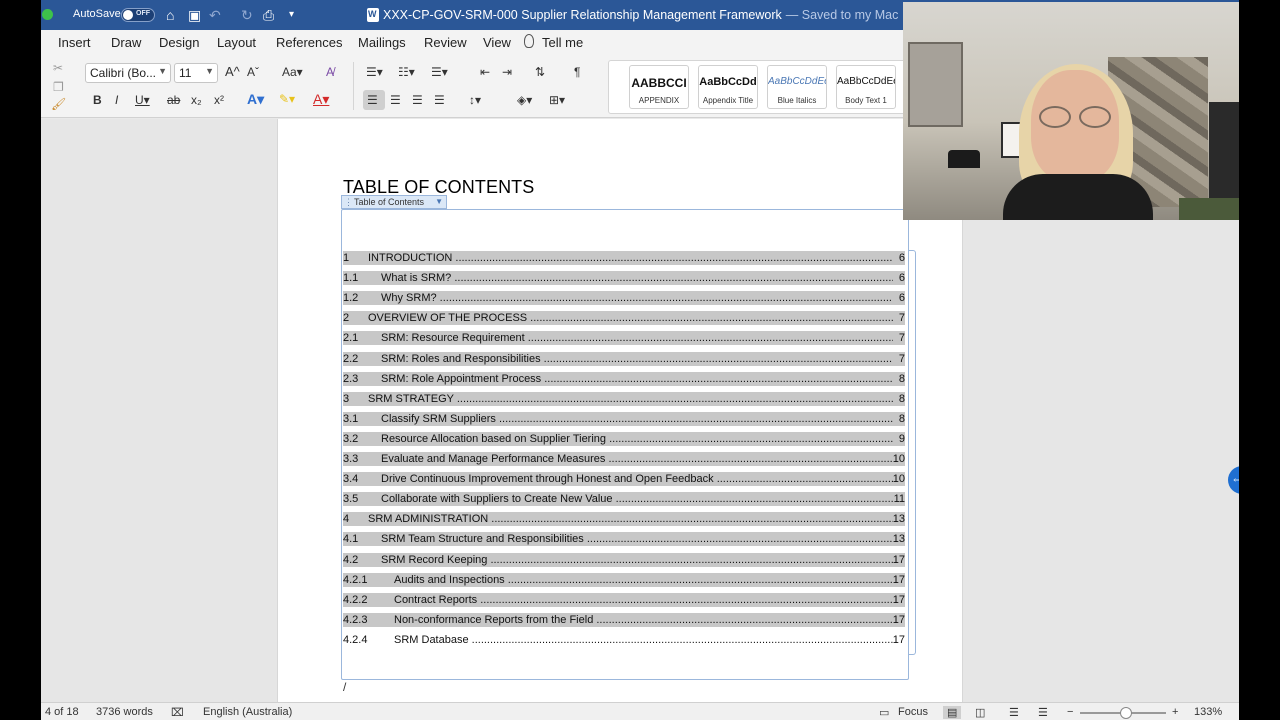  I want to click on toc-entry: 4 SRM ADMINISTRATION13, so click(624, 519).